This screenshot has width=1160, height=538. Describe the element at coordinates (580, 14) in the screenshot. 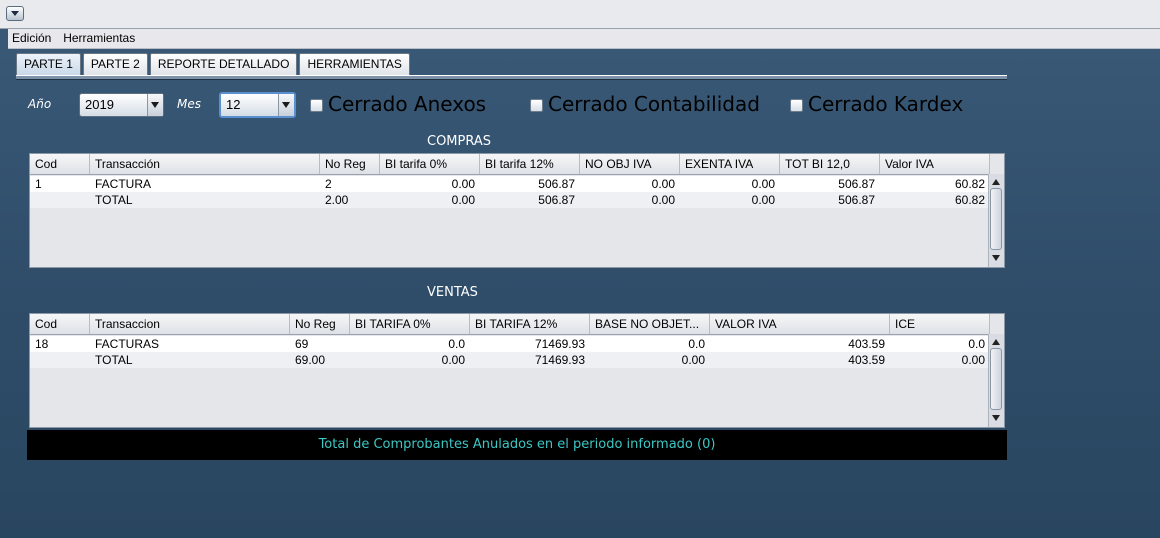

I see `system-bar` at that location.